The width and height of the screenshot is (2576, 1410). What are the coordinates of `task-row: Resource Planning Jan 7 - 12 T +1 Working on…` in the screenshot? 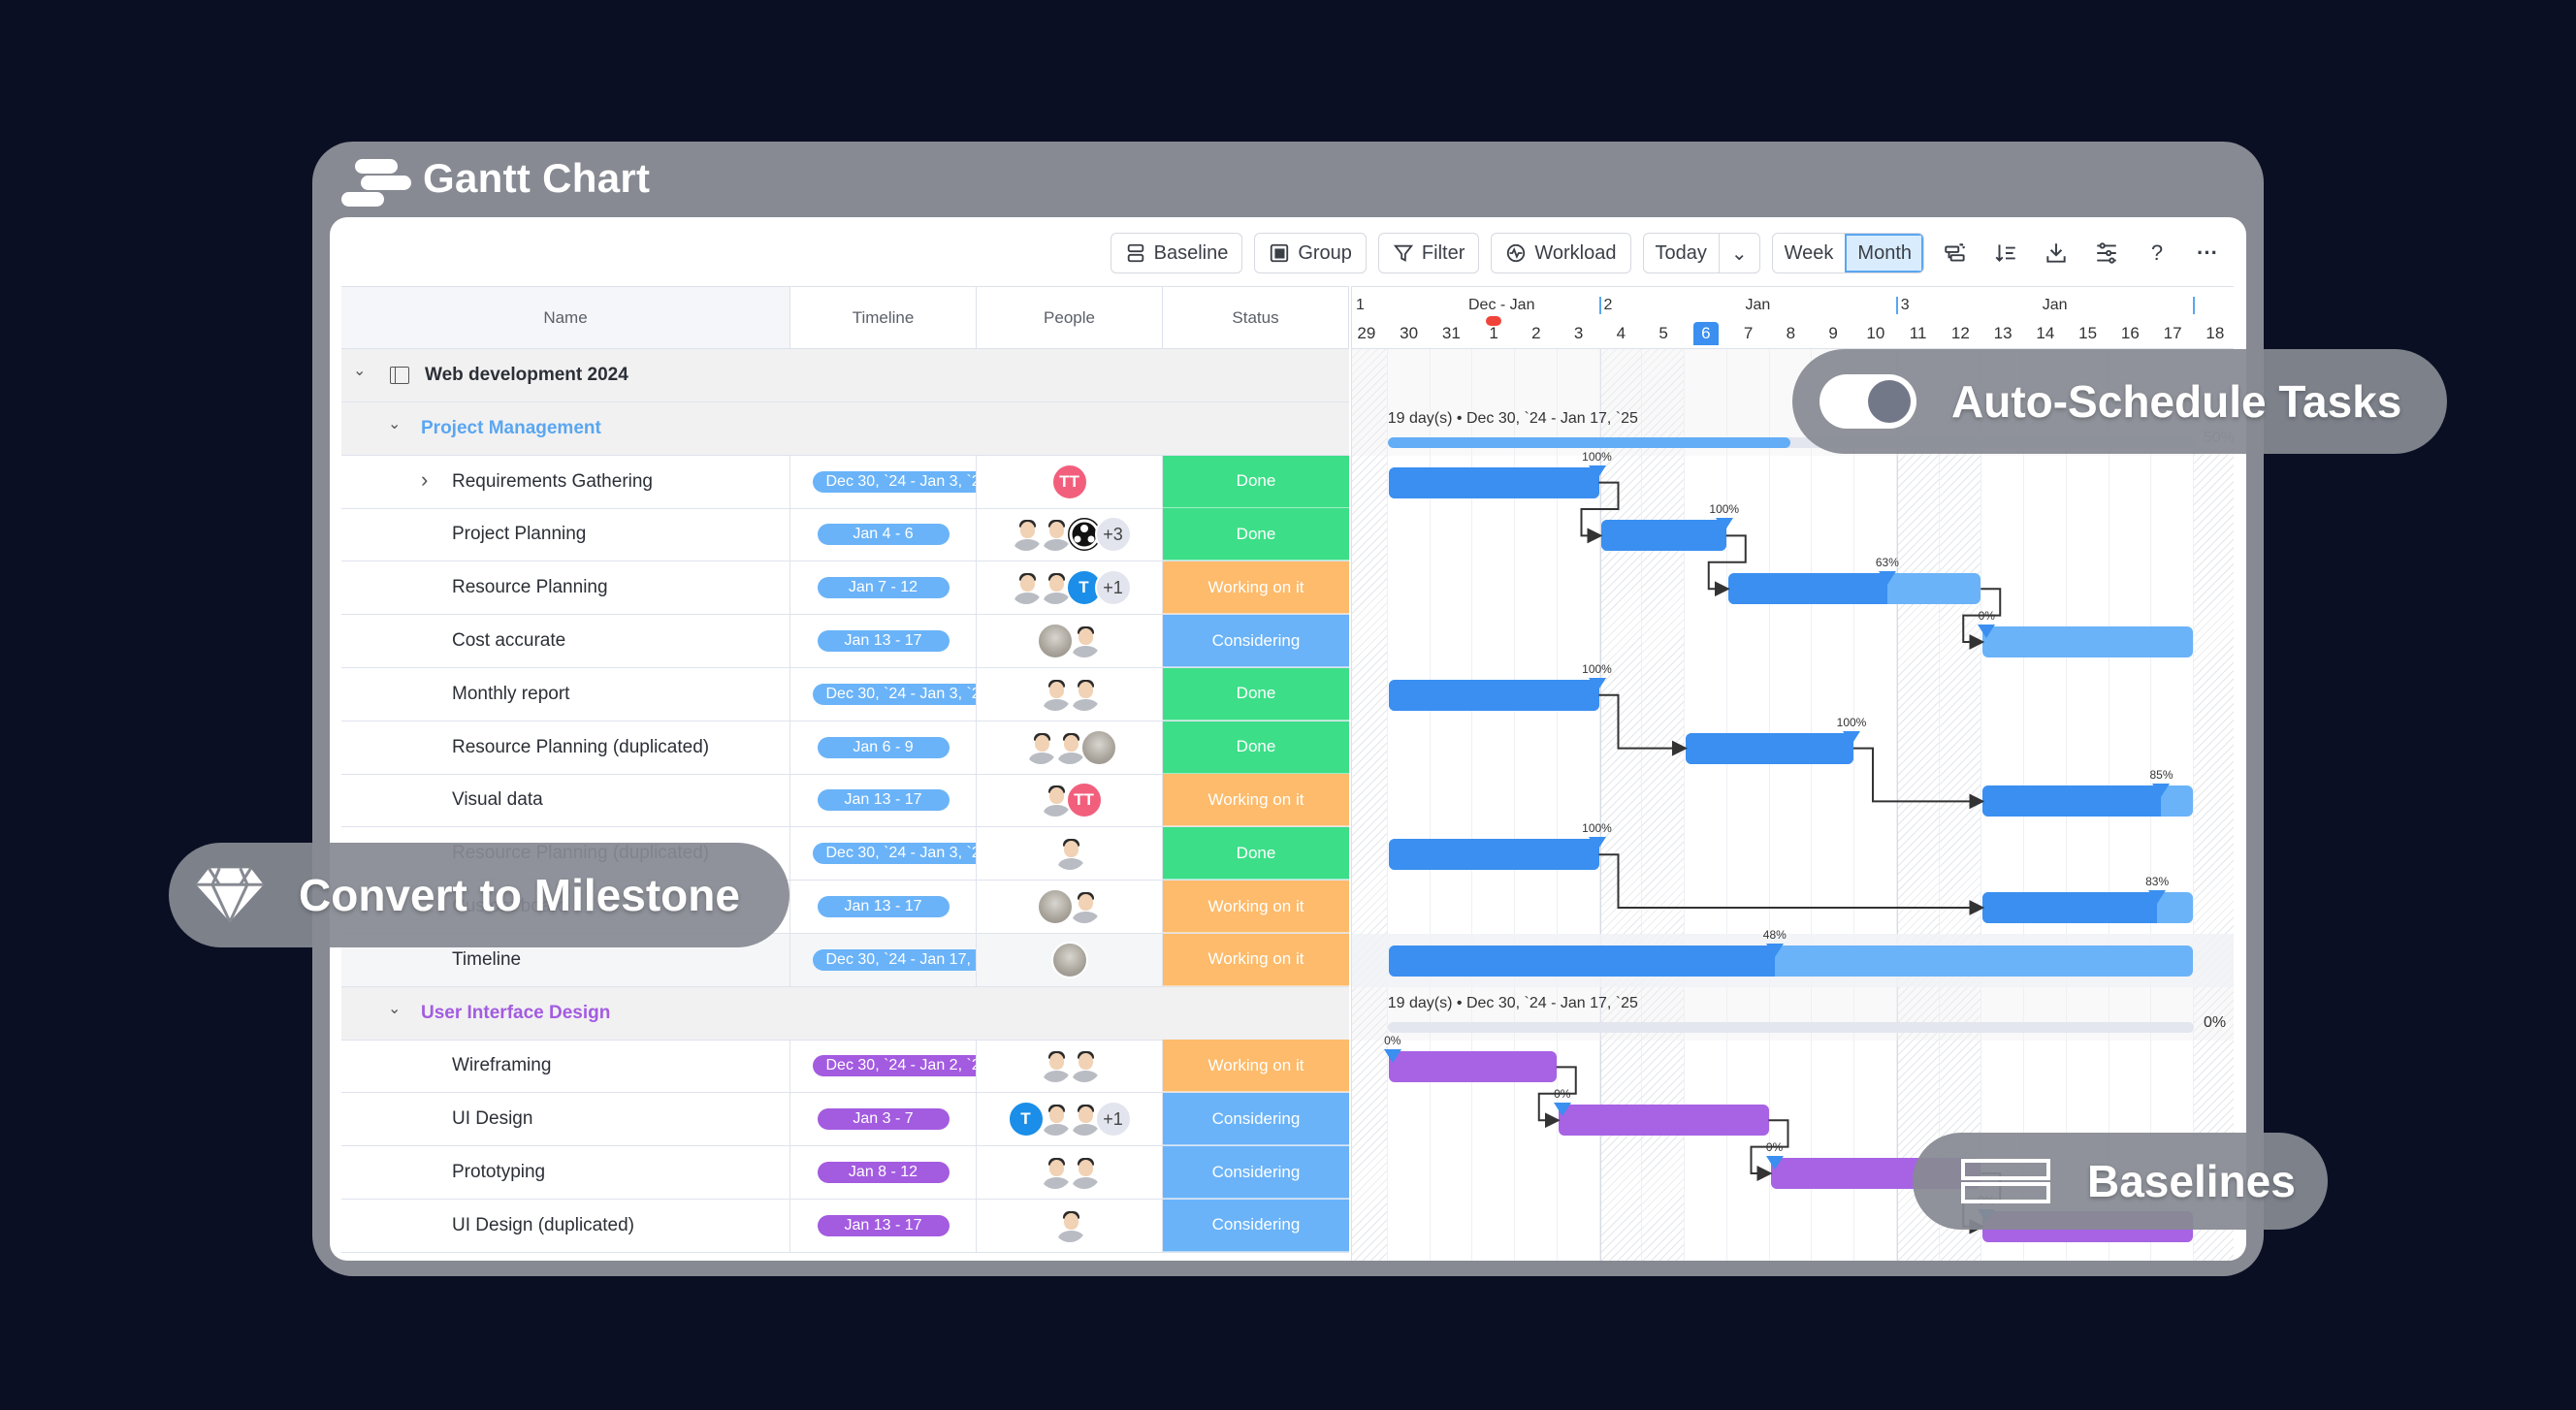 It's located at (845, 589).